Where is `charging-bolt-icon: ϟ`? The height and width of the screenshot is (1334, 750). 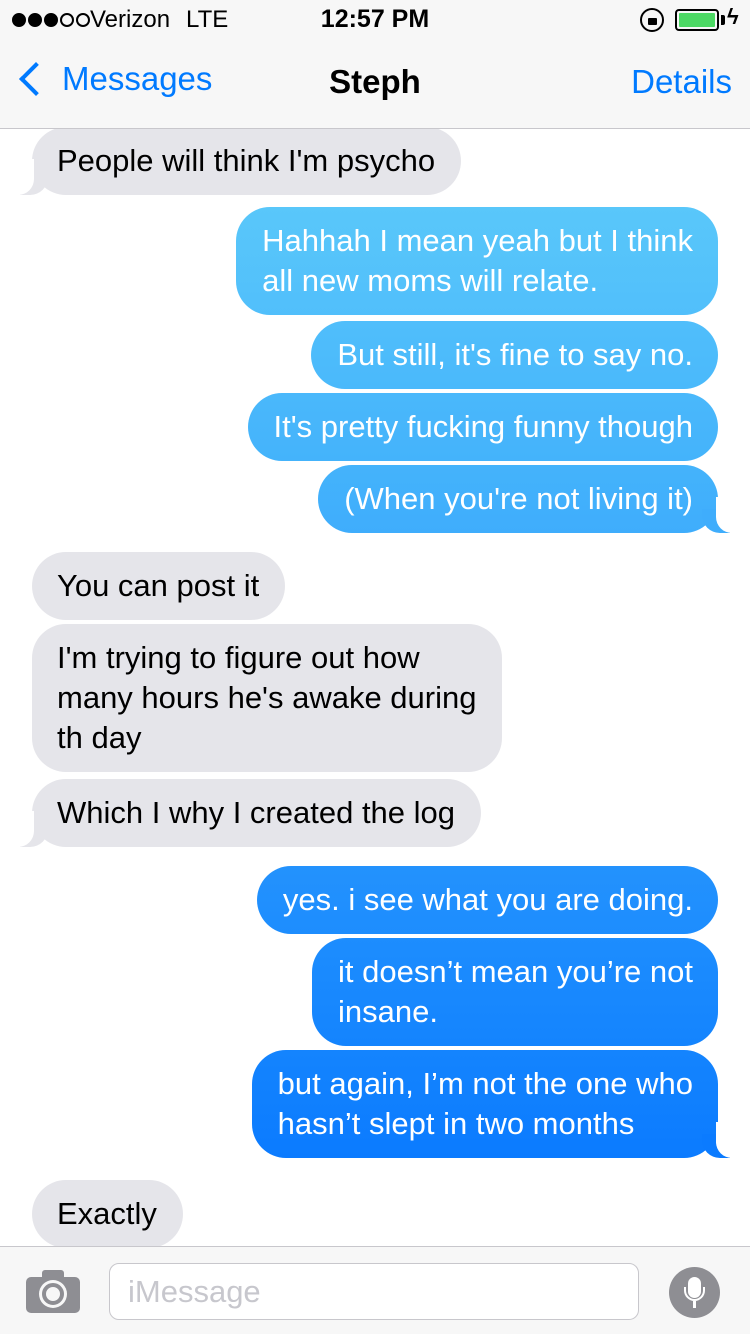 charging-bolt-icon: ϟ is located at coordinates (733, 16).